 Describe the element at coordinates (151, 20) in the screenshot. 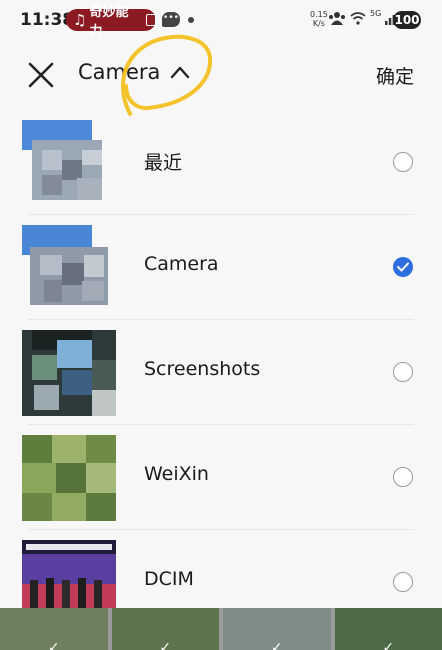

I see `pill-small-icon` at that location.